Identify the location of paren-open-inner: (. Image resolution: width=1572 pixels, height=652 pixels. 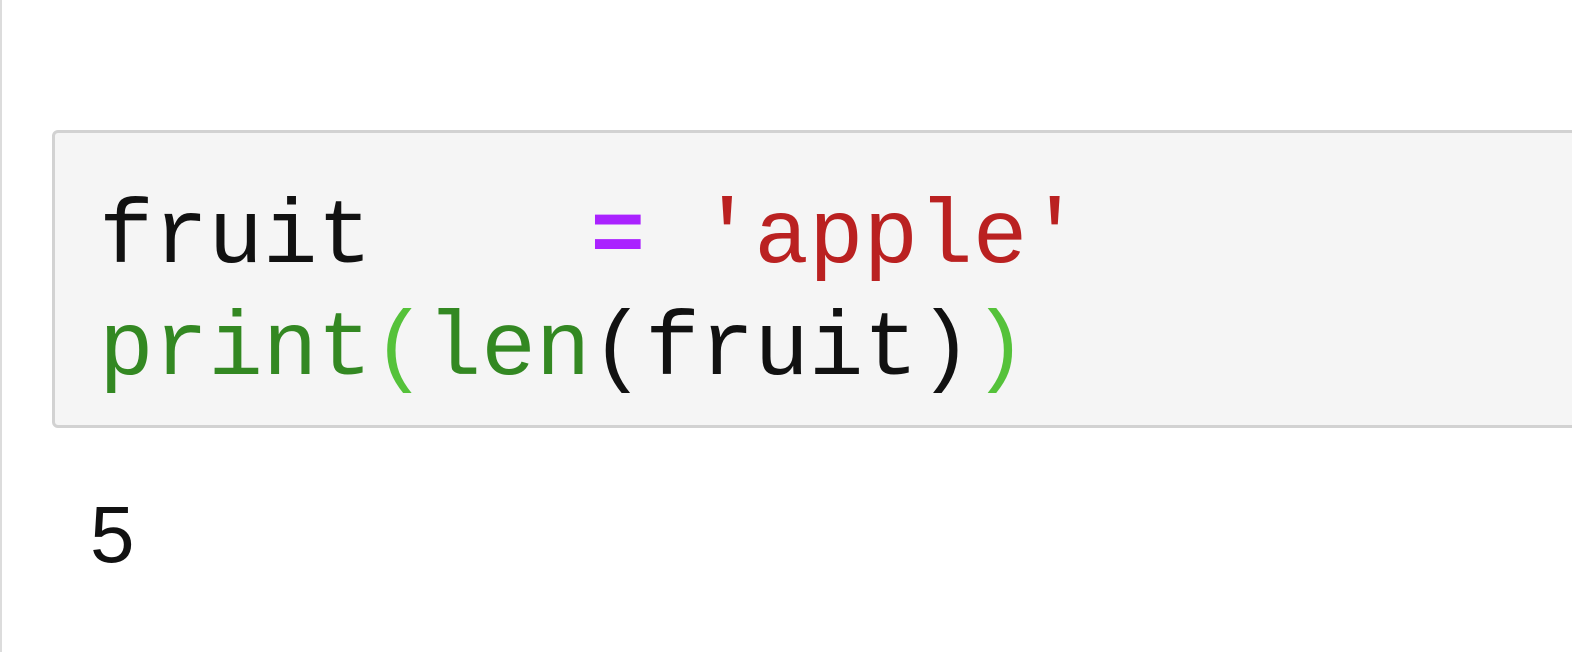
(618, 350).